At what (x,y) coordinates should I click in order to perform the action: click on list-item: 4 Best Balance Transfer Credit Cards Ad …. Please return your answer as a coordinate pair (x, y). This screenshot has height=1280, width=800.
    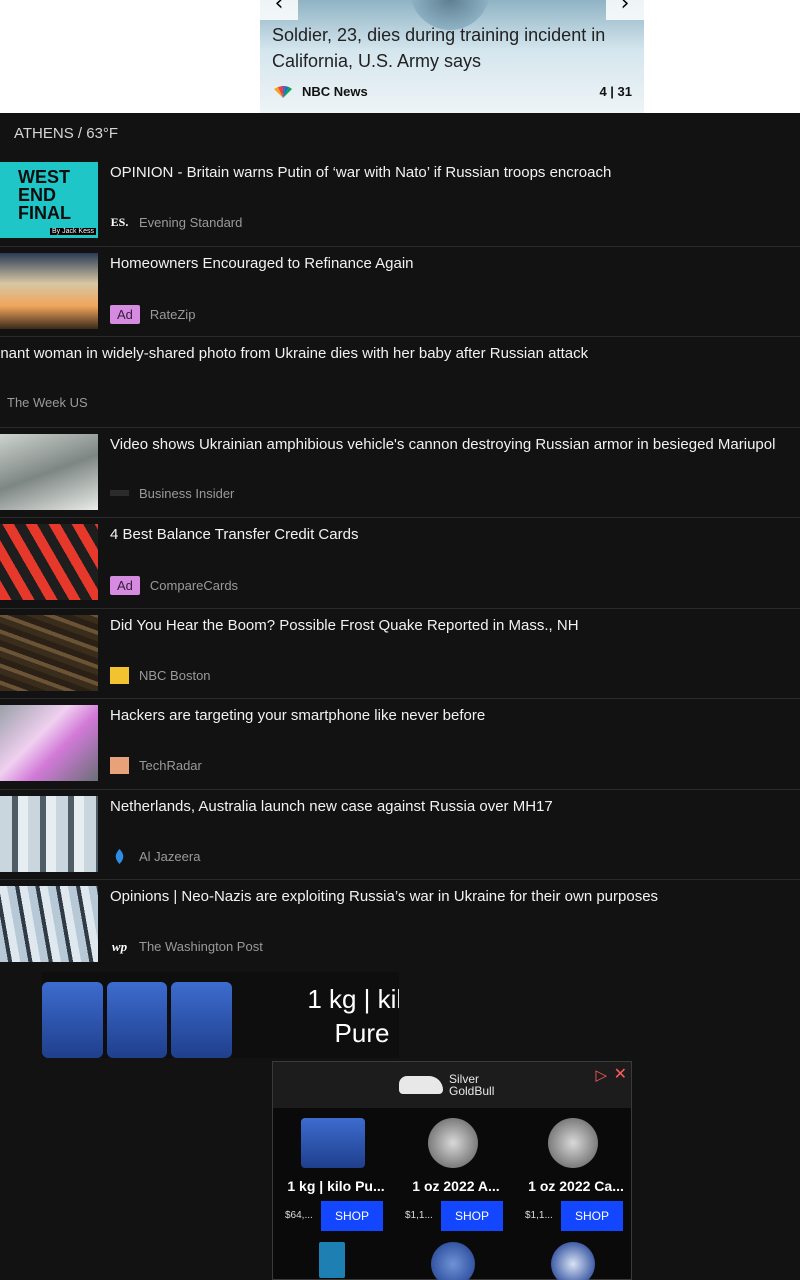
    Looking at the image, I should click on (400, 563).